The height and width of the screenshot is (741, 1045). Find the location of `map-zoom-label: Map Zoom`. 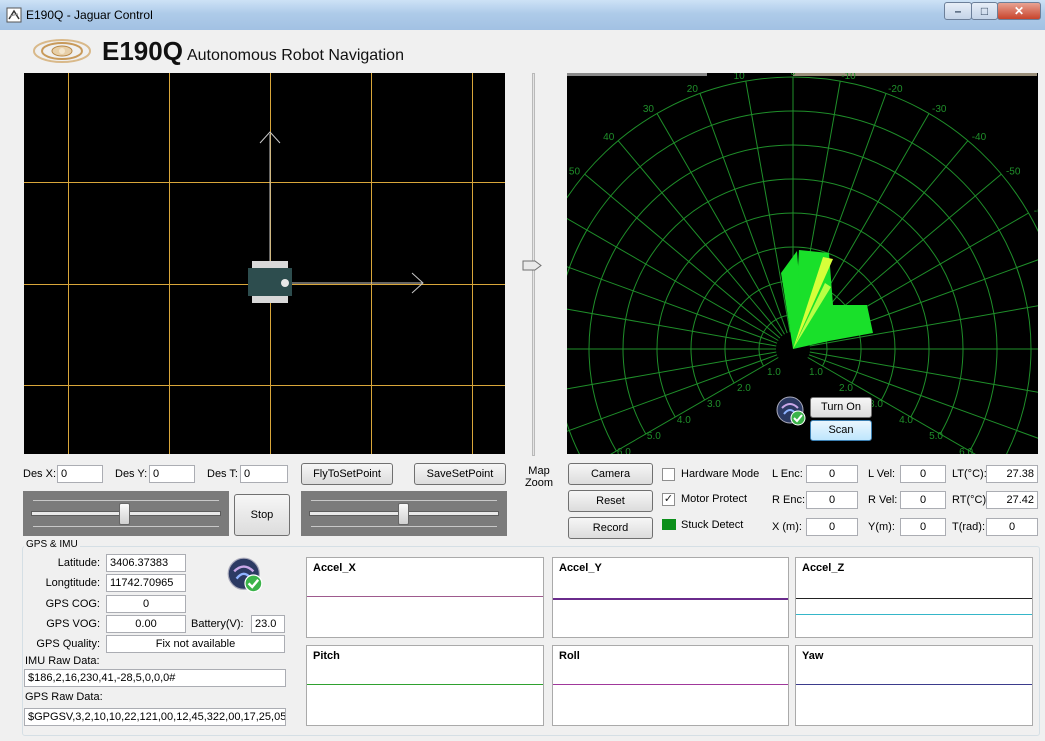

map-zoom-label: Map Zoom is located at coordinates (539, 477).